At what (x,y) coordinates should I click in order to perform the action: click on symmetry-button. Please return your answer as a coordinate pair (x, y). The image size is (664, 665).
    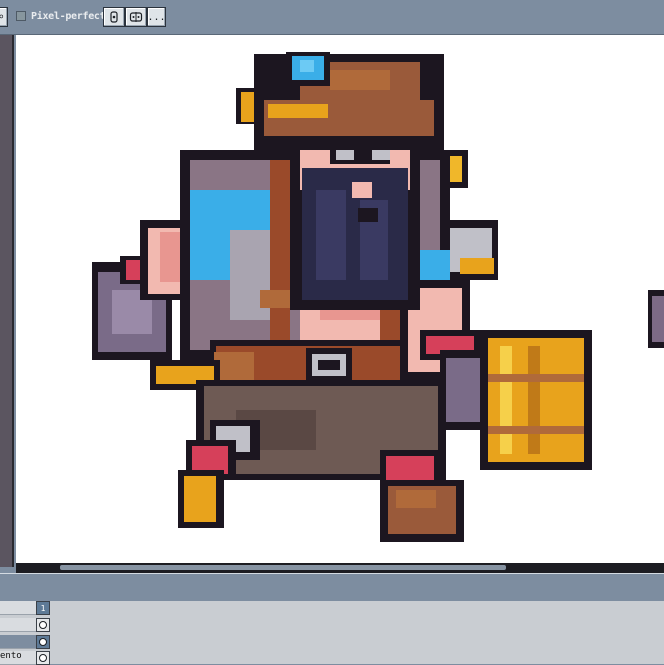
    Looking at the image, I should click on (136, 17).